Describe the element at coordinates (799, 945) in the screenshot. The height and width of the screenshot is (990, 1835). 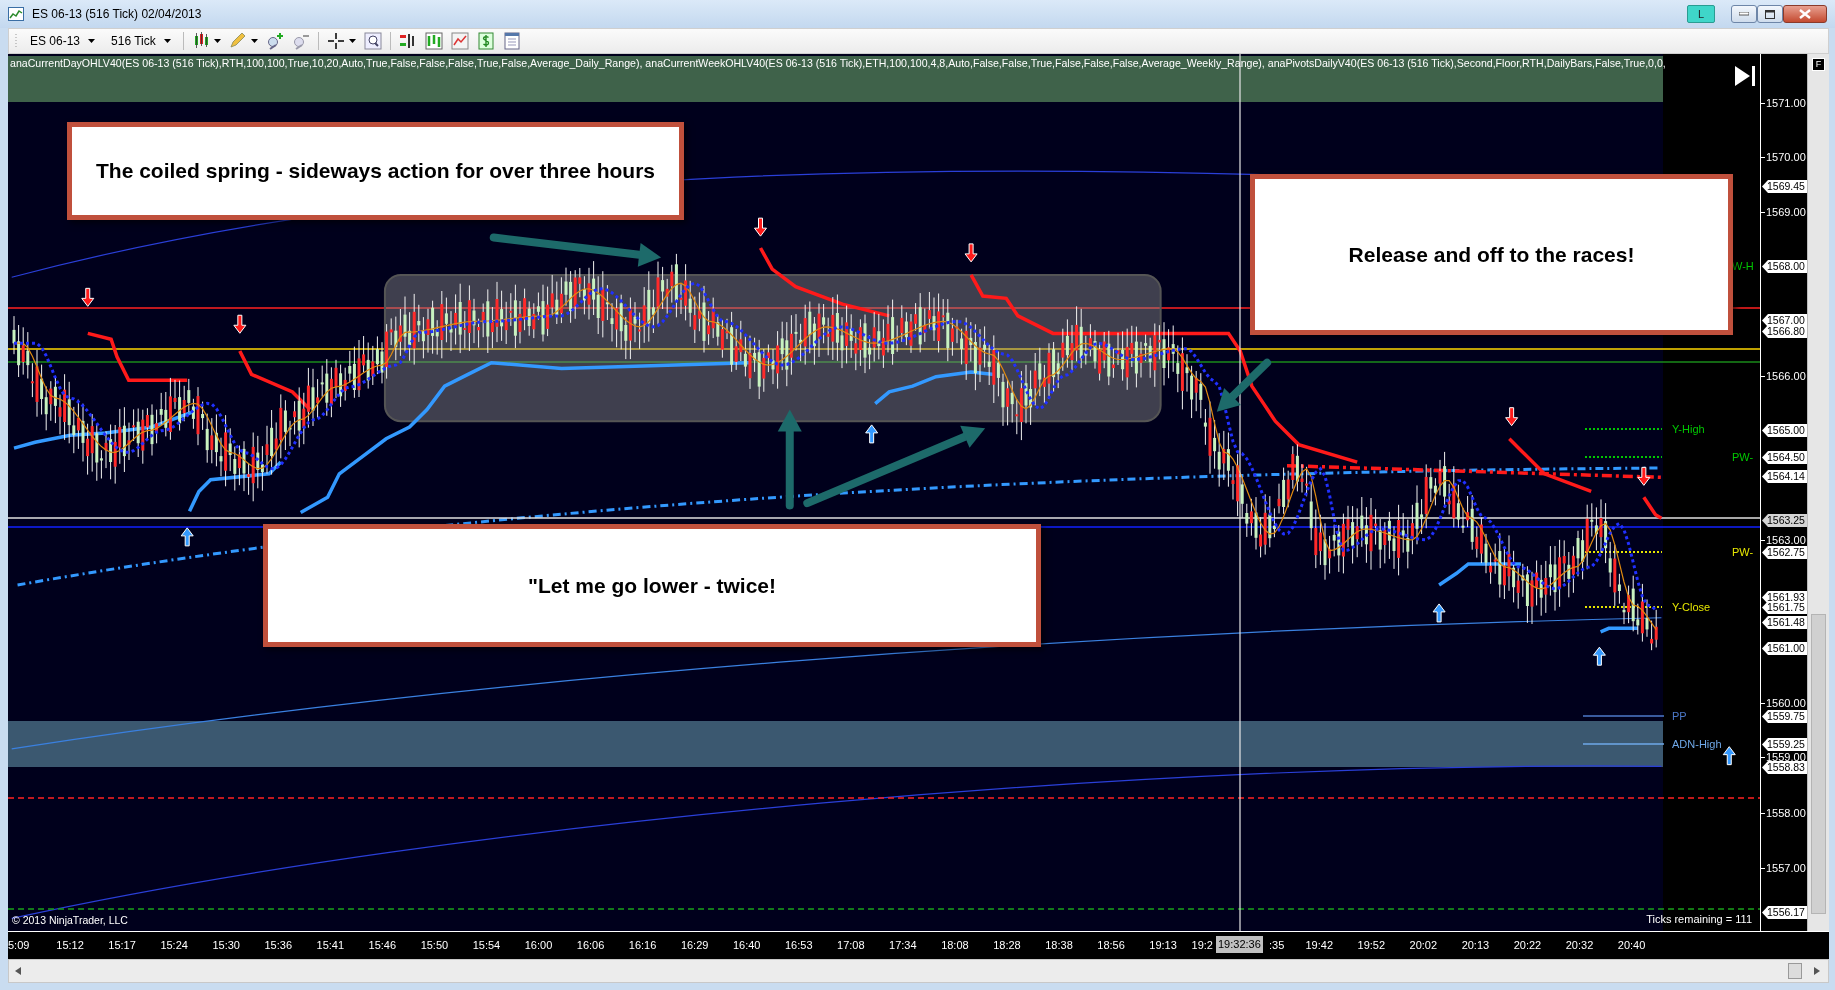
I see `time-label: 16:53` at that location.